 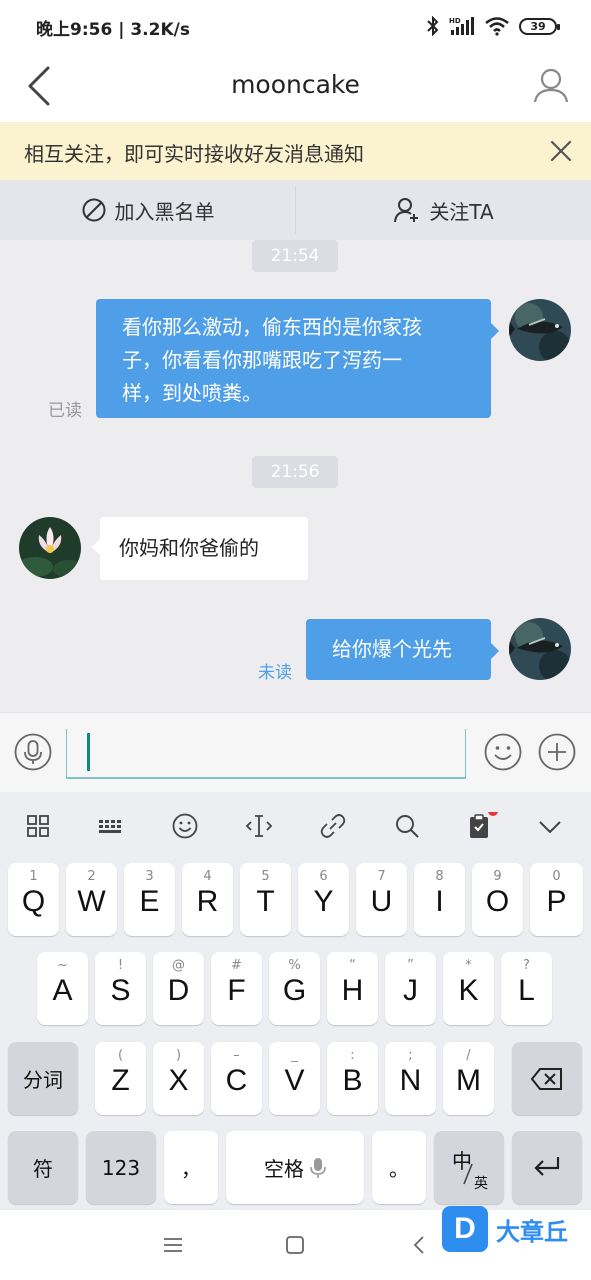 I want to click on key-label: Q, so click(x=33, y=901).